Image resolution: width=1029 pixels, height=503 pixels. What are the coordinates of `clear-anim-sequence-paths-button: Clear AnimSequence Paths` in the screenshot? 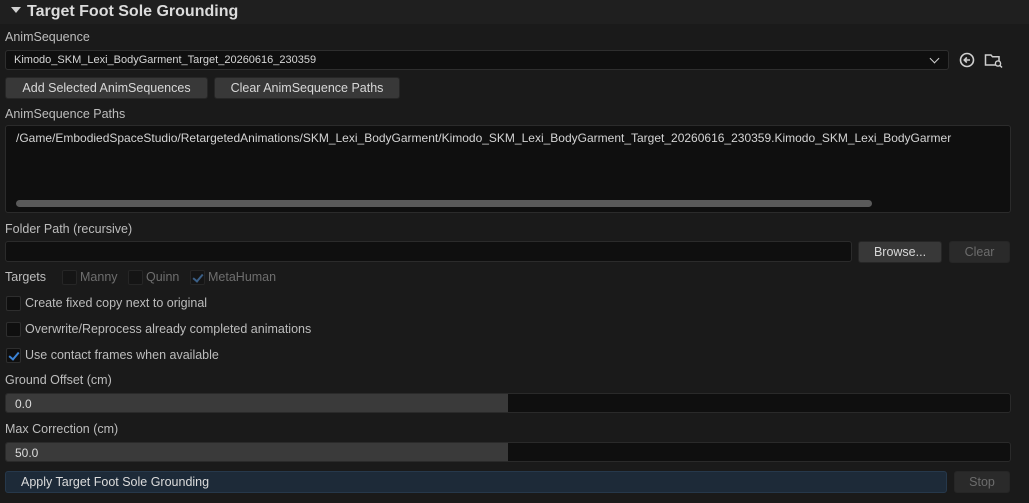 It's located at (307, 88).